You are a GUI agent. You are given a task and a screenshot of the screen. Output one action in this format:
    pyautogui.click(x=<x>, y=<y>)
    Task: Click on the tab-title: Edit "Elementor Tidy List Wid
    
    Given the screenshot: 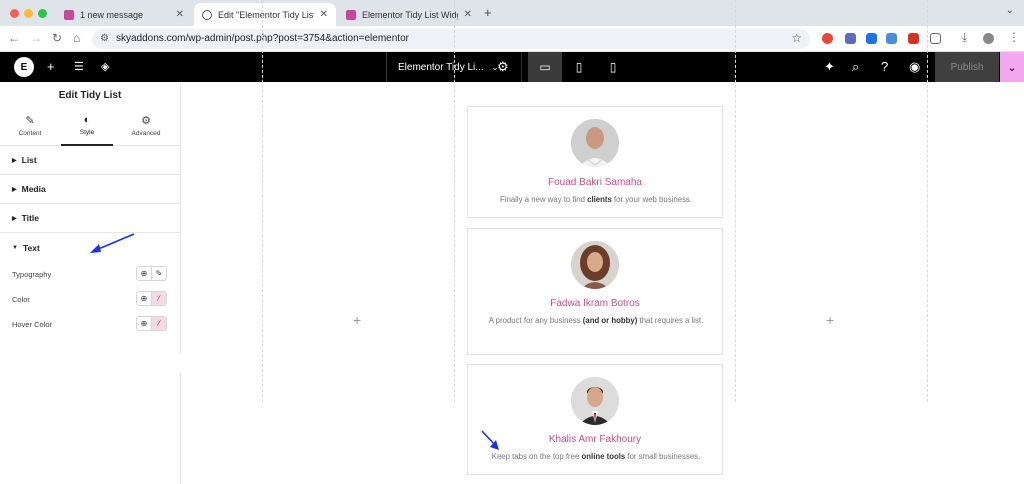 What is the action you would take?
    pyautogui.click(x=266, y=14)
    